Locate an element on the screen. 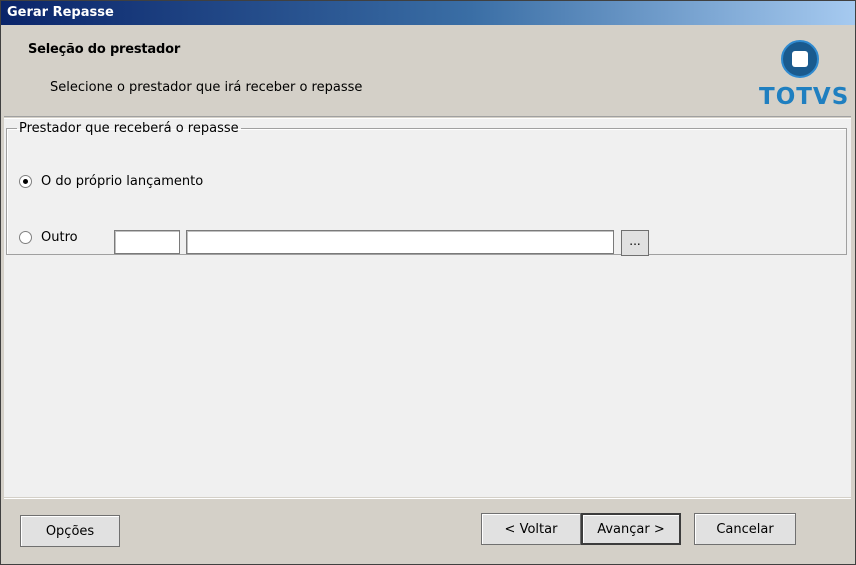  window-title: Gerar Repasse is located at coordinates (60, 12).